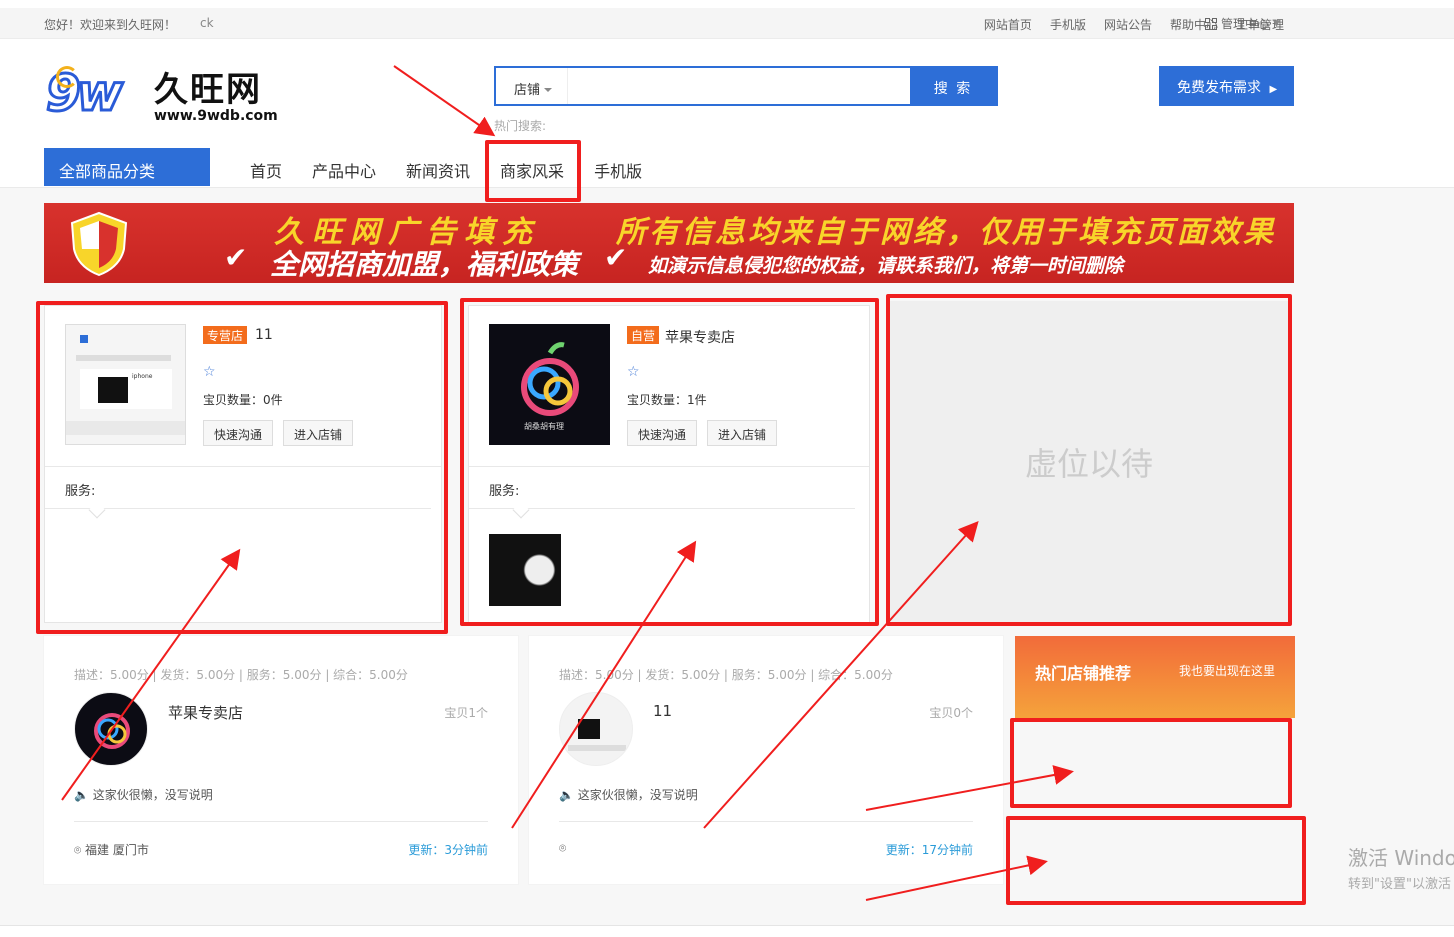  What do you see at coordinates (67, 77) in the screenshot?
I see `logo-ring-icon` at bounding box center [67, 77].